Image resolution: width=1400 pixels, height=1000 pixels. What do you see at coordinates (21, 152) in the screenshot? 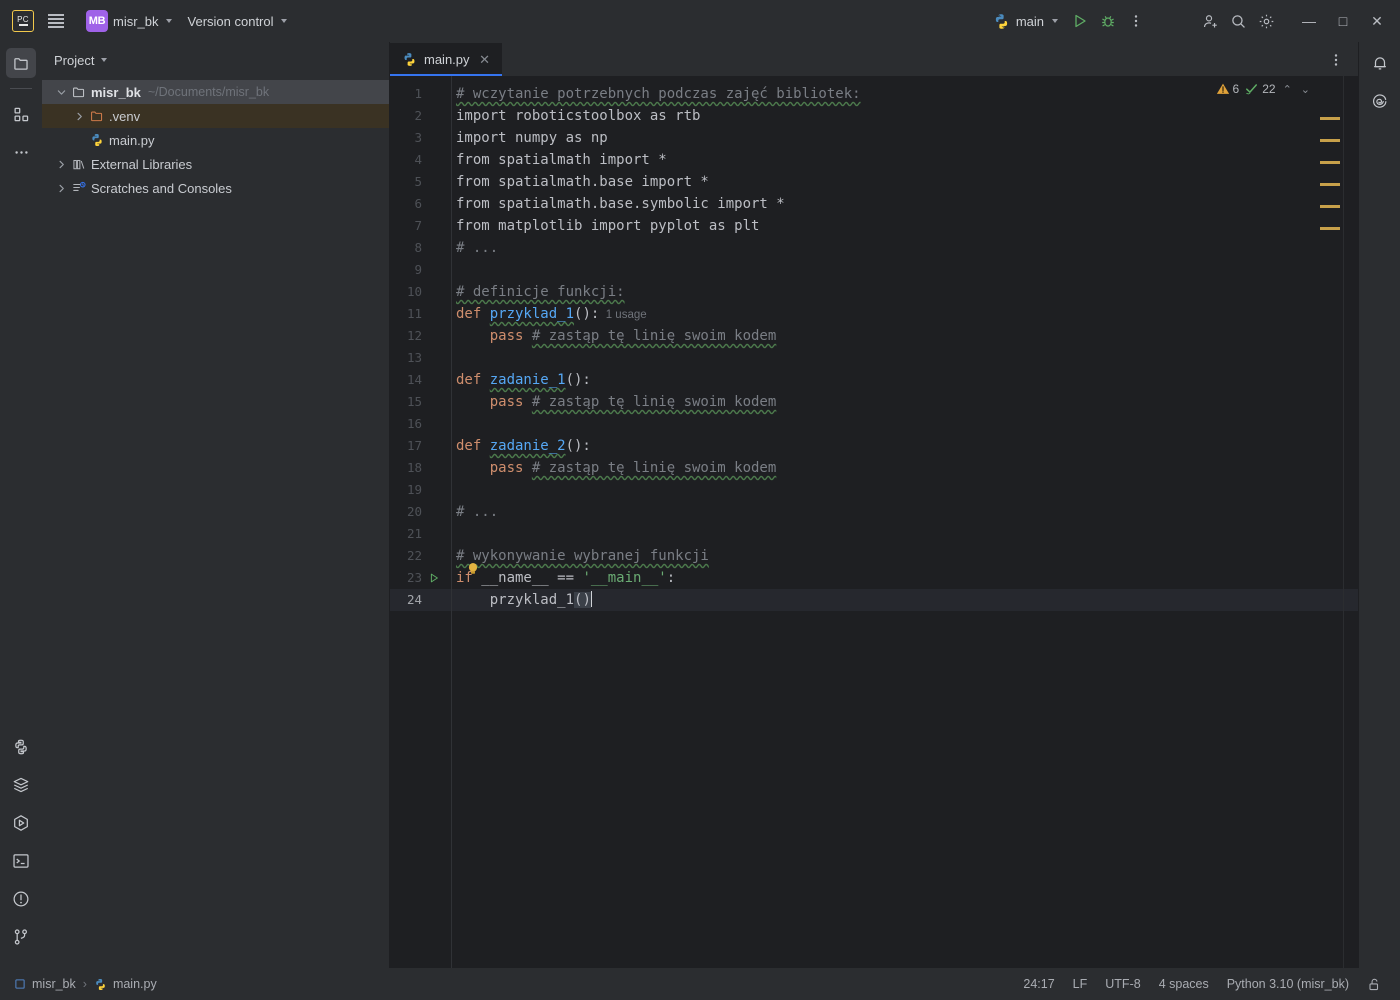
I see `more-tool-windows-icon` at bounding box center [21, 152].